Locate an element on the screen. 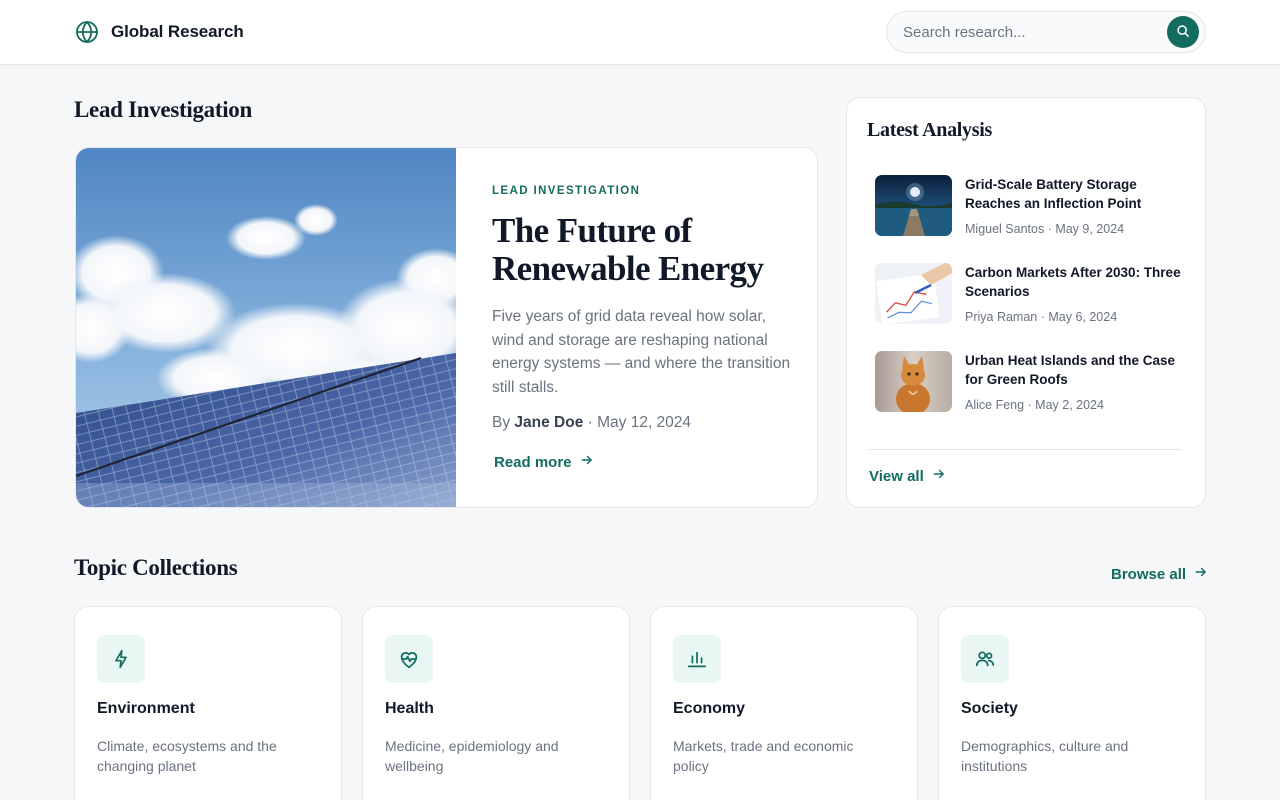 This screenshot has width=1280, height=800. read-more-link: Read more is located at coordinates (544, 462).